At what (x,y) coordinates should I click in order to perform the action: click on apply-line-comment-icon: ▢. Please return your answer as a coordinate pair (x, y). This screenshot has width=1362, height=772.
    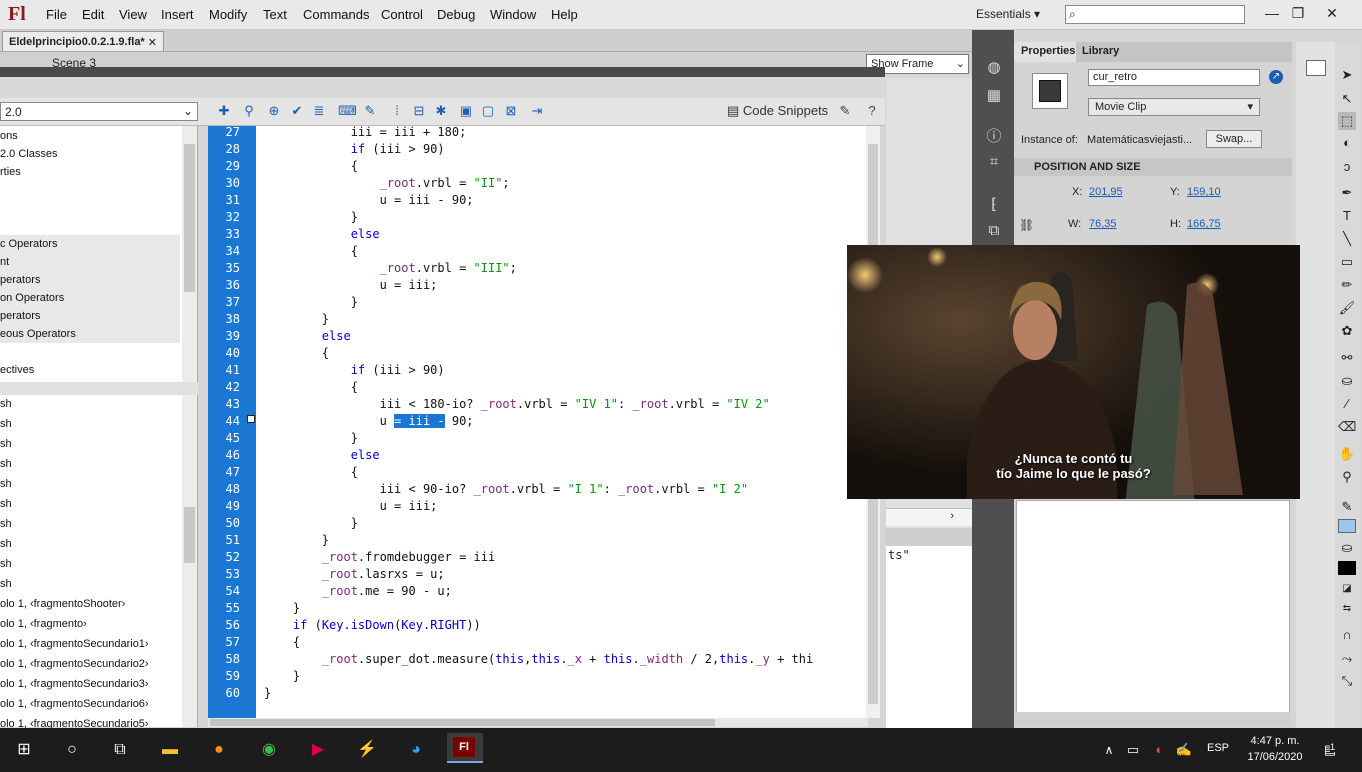
    Looking at the image, I should click on (488, 111).